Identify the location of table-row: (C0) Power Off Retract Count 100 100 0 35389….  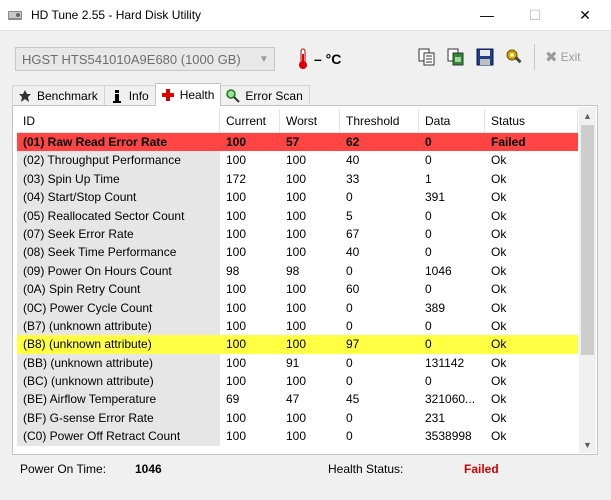
(297, 436).